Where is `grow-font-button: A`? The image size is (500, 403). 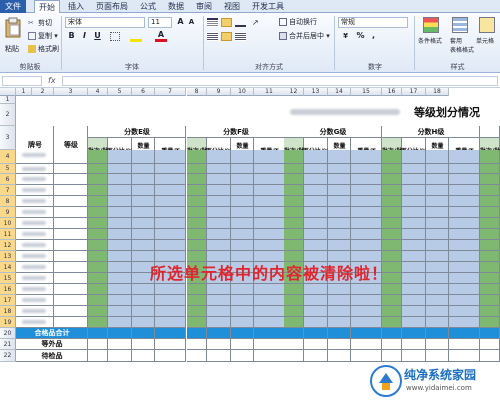 grow-font-button: A is located at coordinates (180, 22).